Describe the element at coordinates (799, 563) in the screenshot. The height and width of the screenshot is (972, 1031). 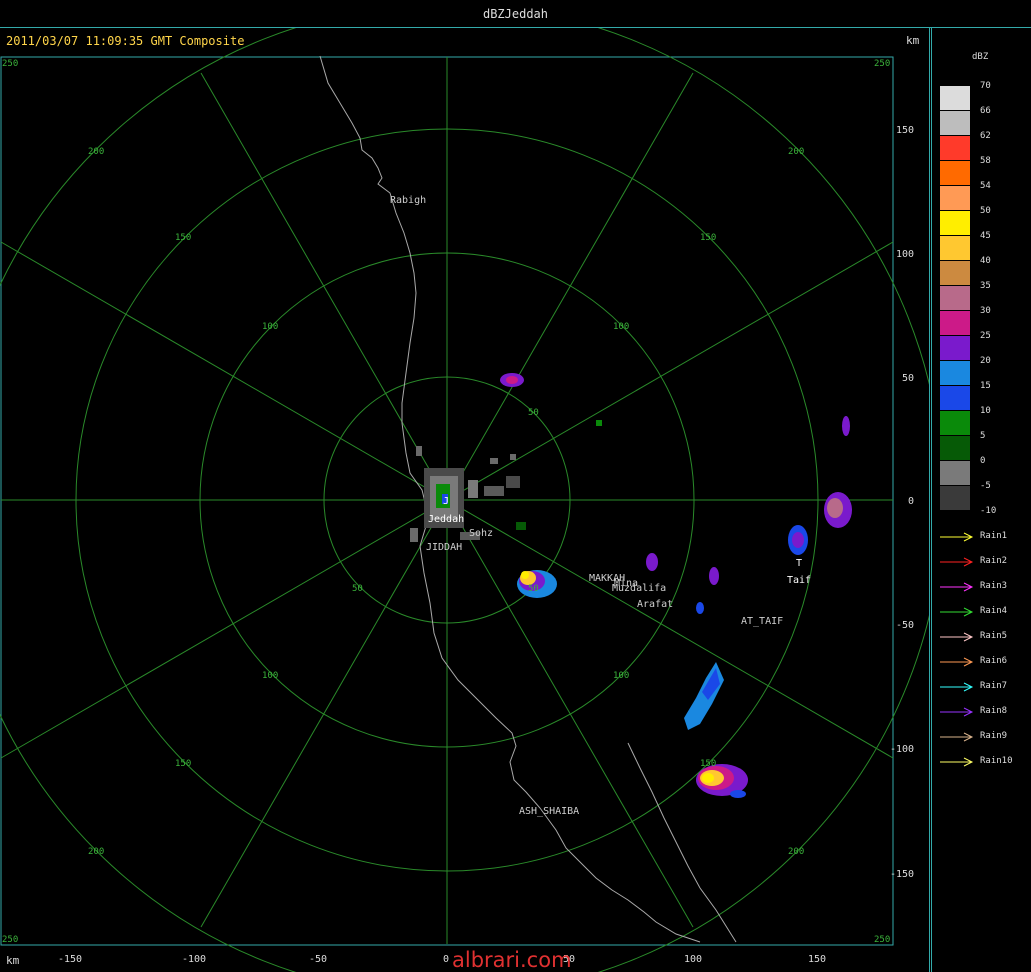
I see `place-taif-marker: T` at that location.